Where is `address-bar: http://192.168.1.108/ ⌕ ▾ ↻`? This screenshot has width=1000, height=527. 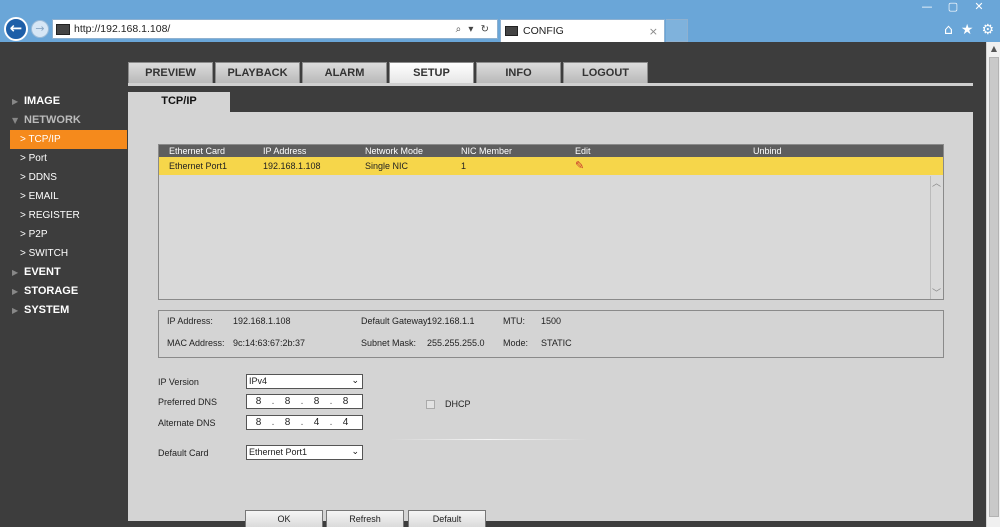 address-bar: http://192.168.1.108/ ⌕ ▾ ↻ is located at coordinates (275, 29).